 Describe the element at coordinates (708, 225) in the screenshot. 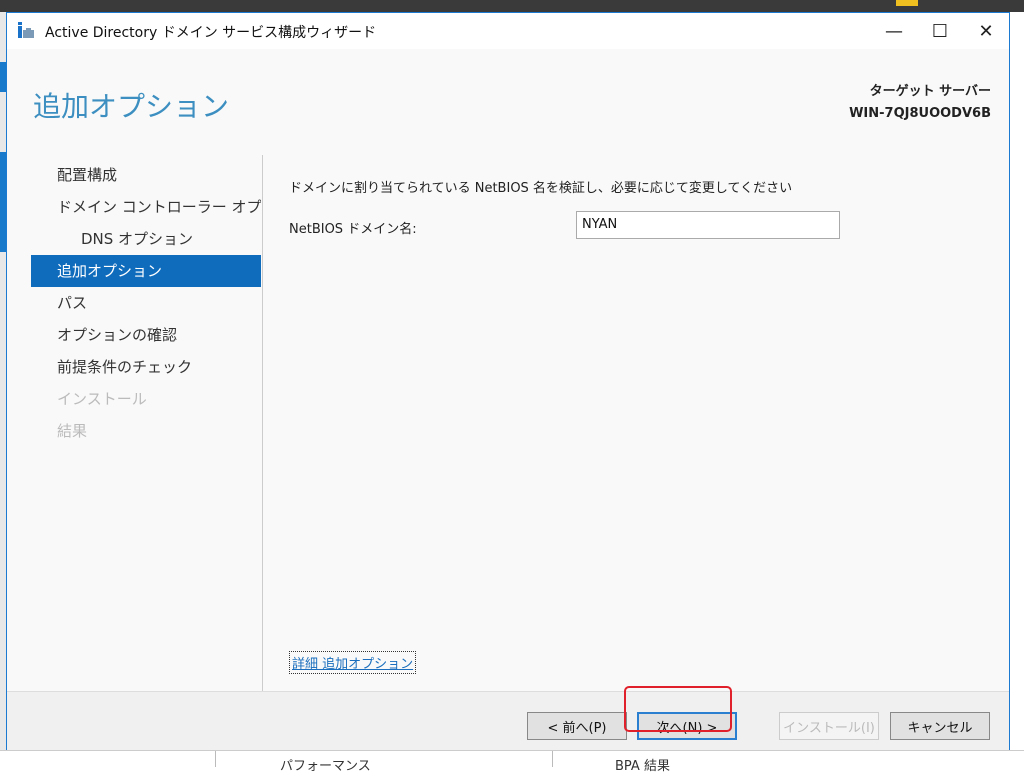

I see `netbios-domain-input: NYAN` at that location.